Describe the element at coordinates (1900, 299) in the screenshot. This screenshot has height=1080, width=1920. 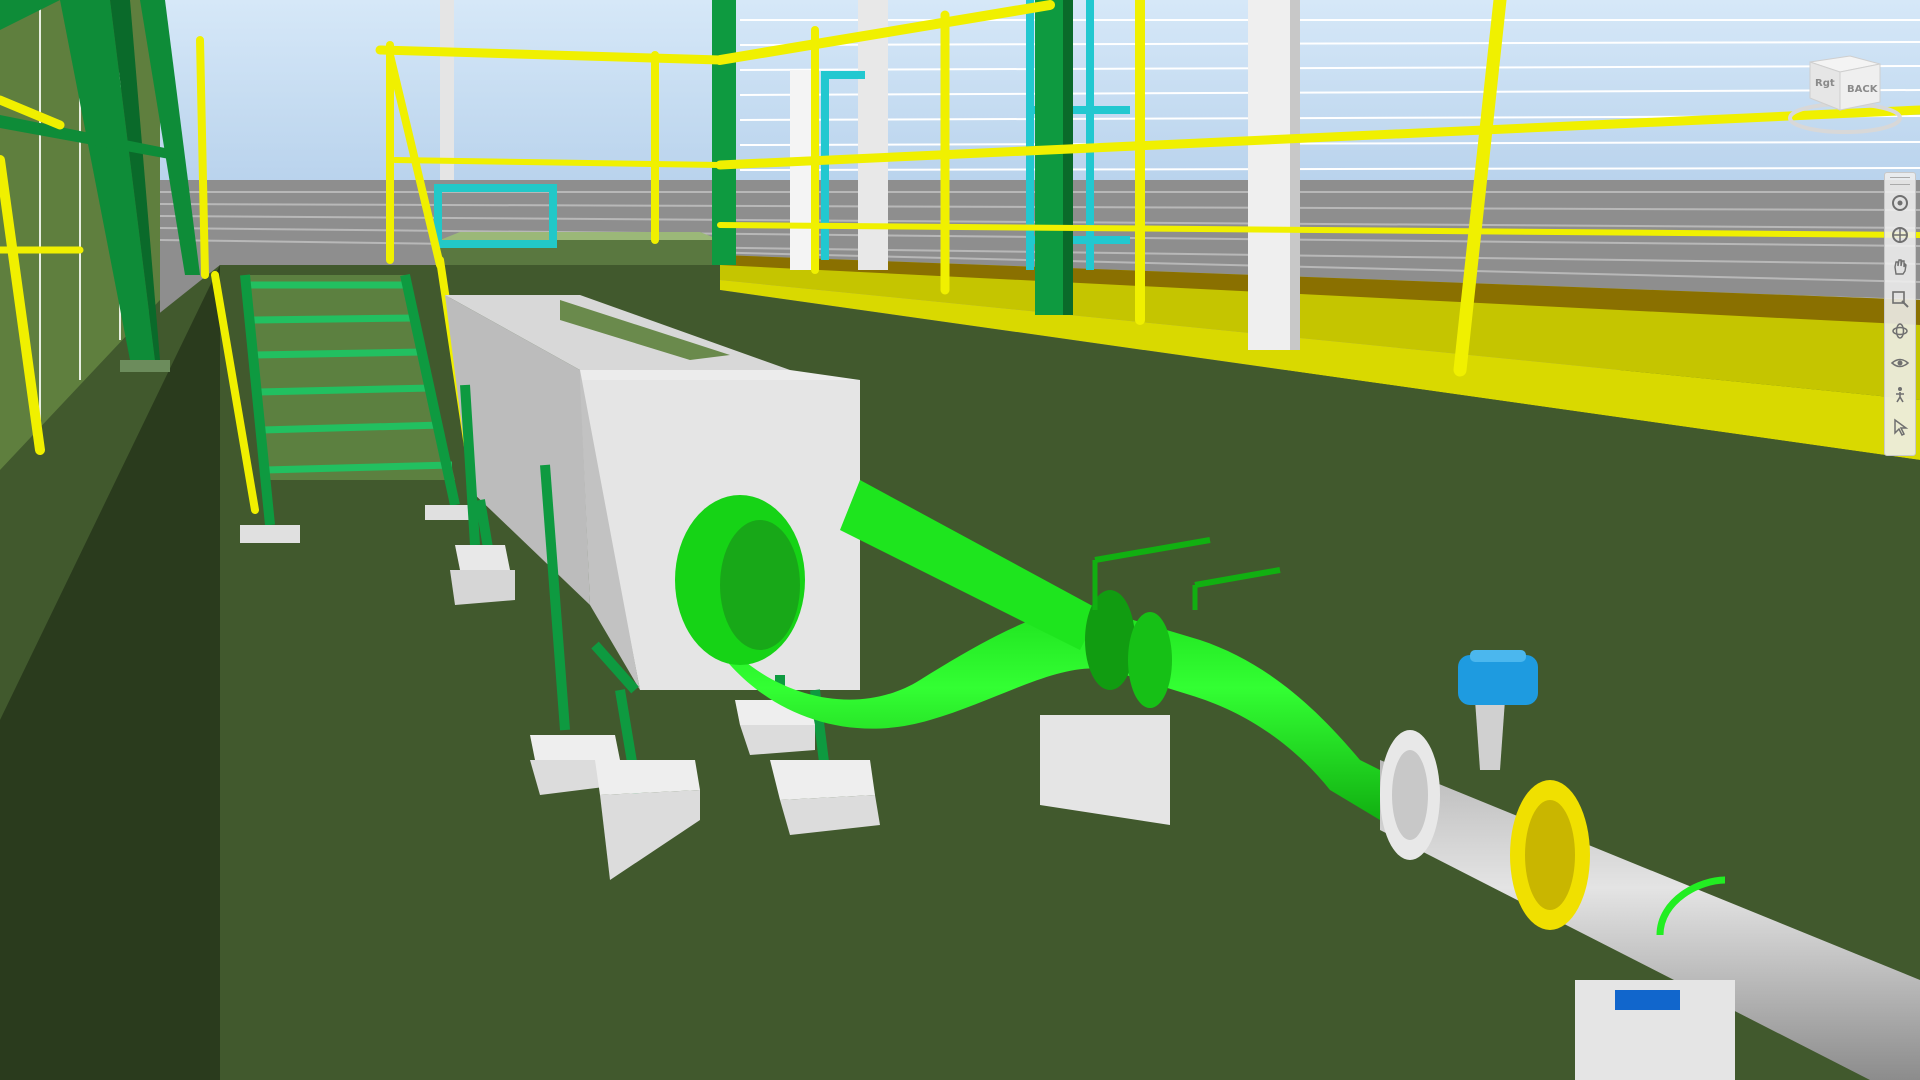
I see `zoom-window-icon` at that location.